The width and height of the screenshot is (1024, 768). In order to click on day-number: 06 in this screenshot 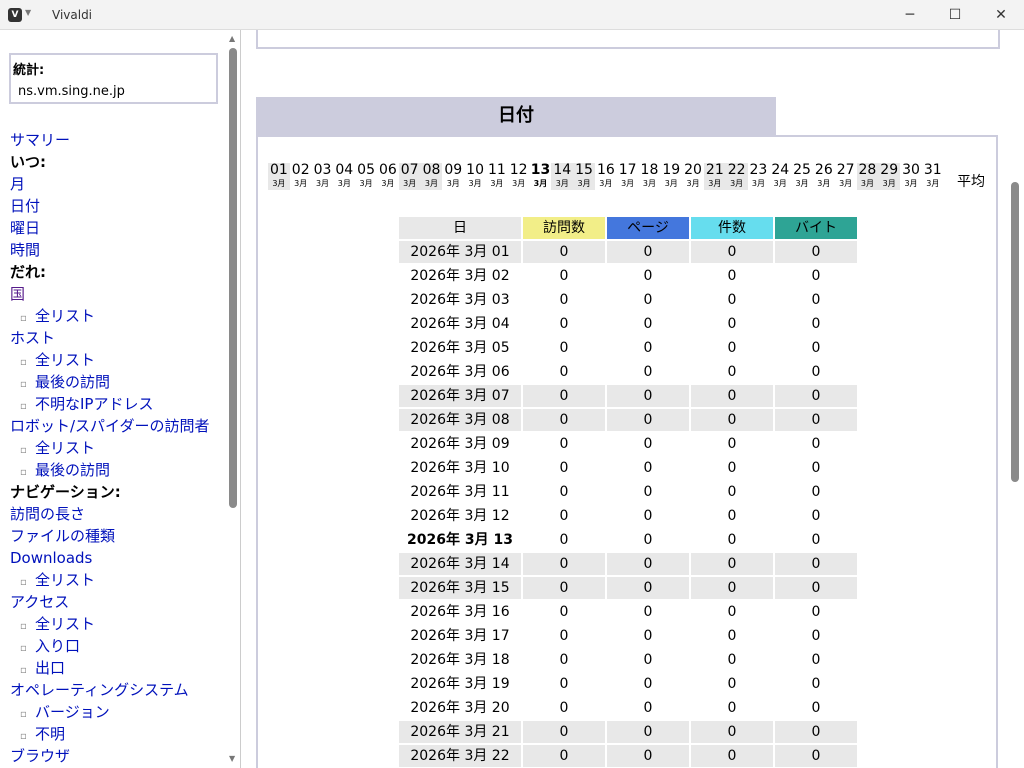, I will do `click(387, 170)`.